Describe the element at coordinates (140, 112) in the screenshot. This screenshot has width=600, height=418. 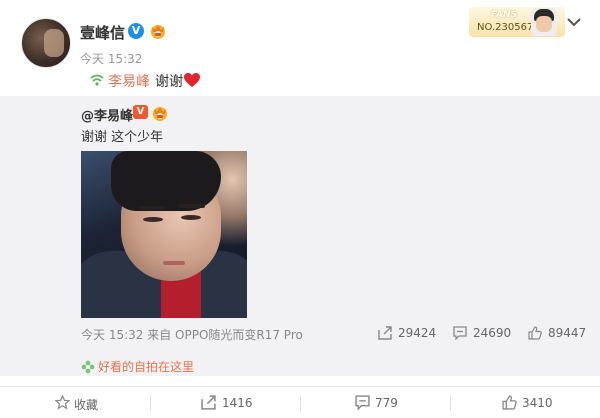
I see `verified-orange-icon: V` at that location.